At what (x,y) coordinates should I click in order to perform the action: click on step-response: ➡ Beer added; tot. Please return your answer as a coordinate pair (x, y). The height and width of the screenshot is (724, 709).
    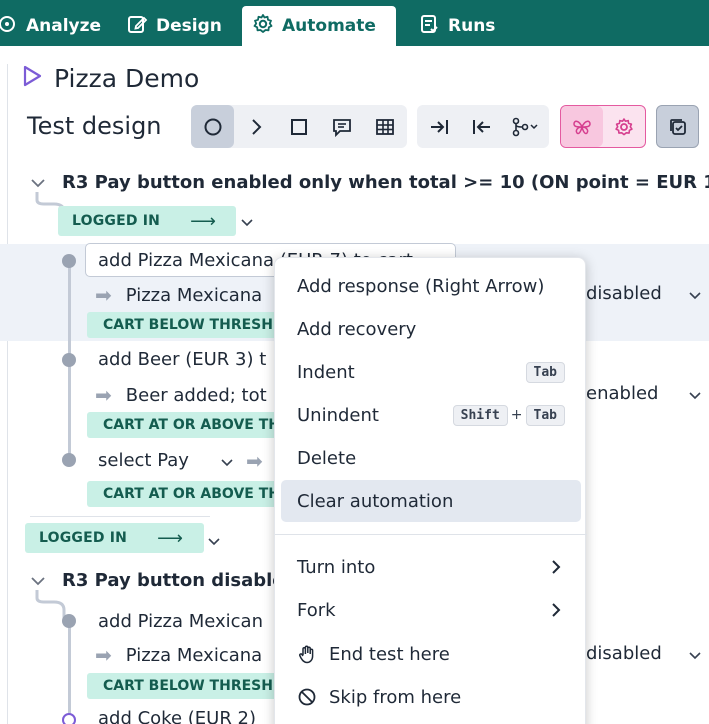
    Looking at the image, I should click on (181, 395).